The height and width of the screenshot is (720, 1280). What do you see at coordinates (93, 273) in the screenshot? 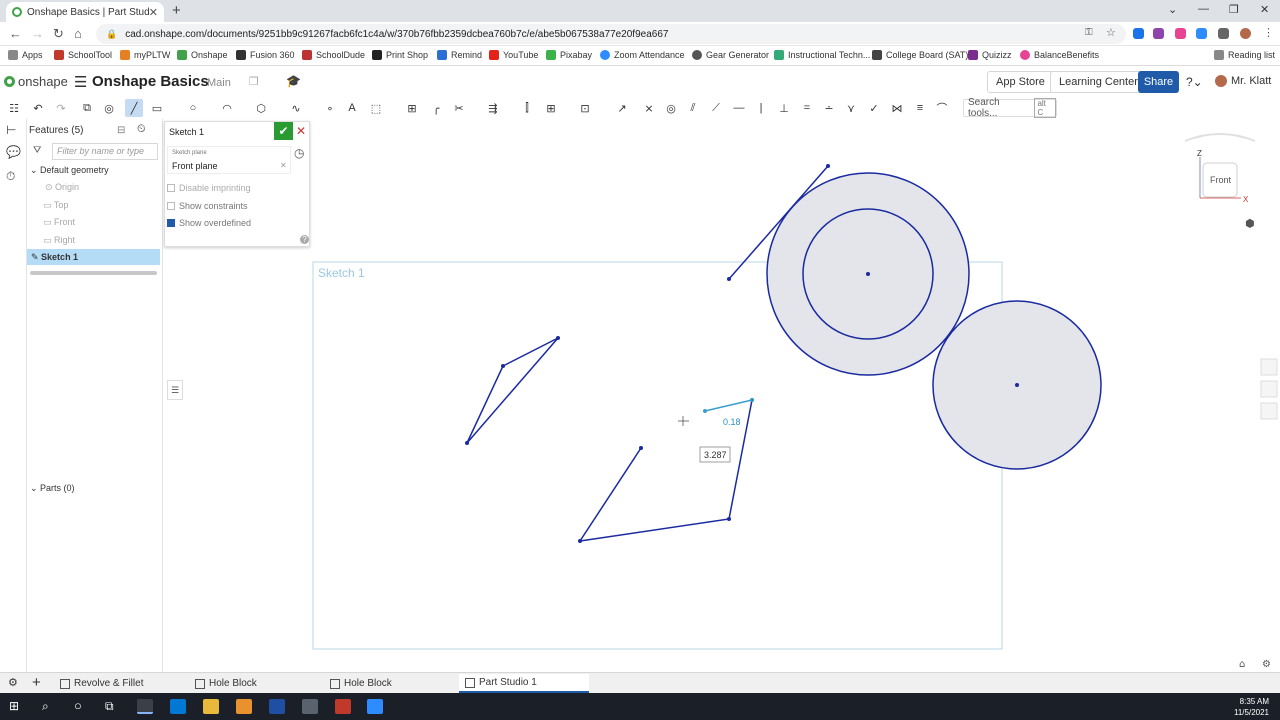
I see `feature-scrollbar` at bounding box center [93, 273].